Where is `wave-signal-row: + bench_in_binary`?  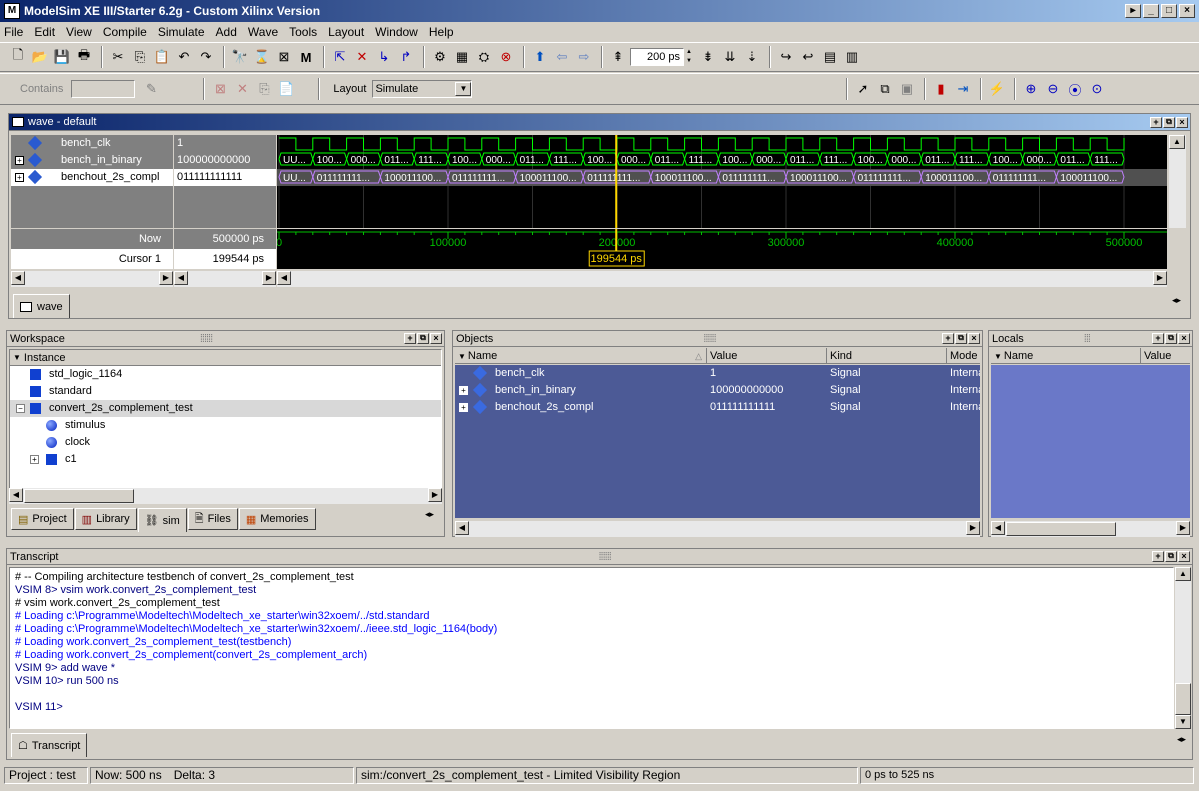 wave-signal-row: + bench_in_binary is located at coordinates (92, 160).